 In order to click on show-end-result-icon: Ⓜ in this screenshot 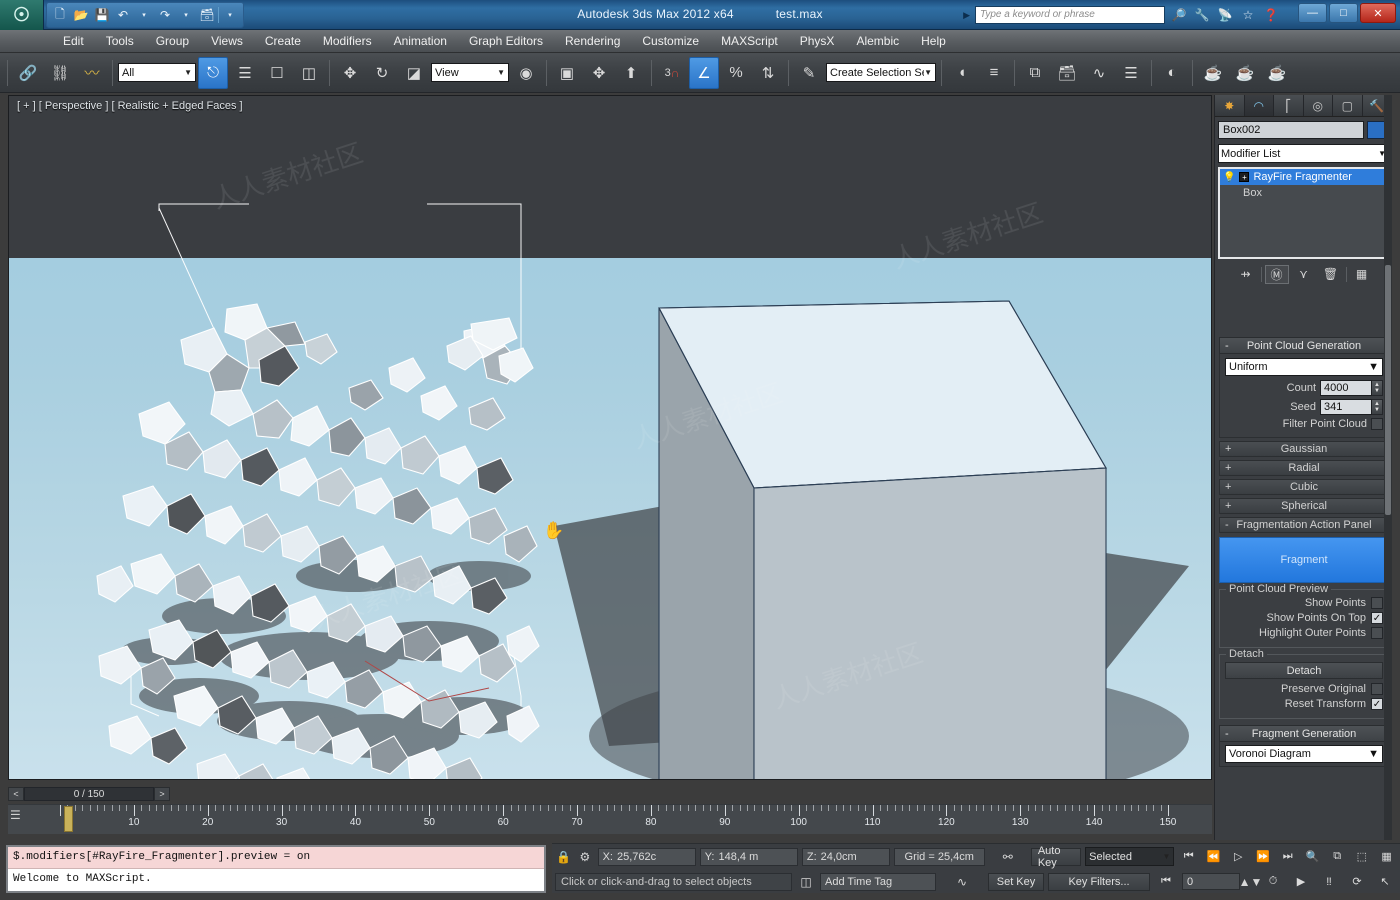, I will do `click(1276, 274)`.